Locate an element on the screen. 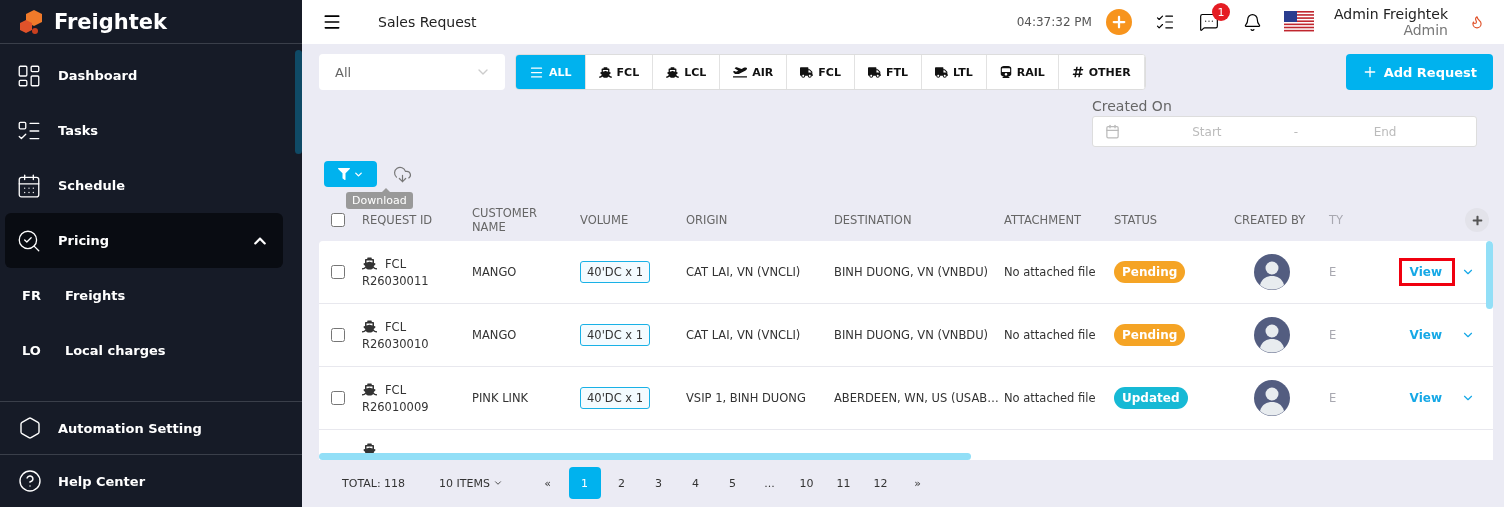  nav-label: Local charges is located at coordinates (115, 350).